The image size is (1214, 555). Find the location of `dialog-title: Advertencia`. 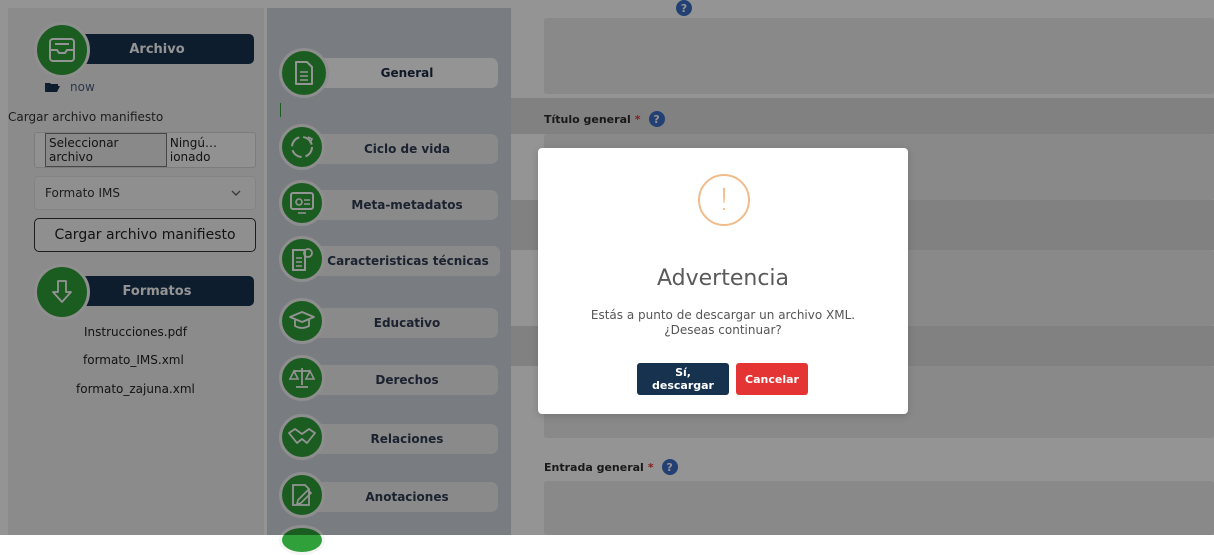

dialog-title: Advertencia is located at coordinates (723, 278).